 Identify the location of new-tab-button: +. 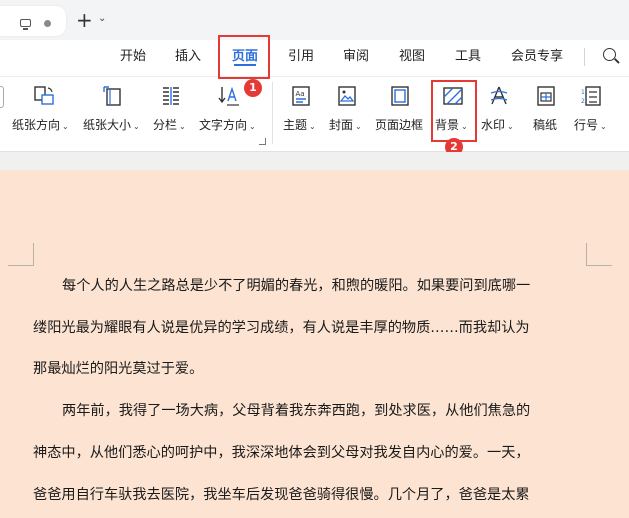
(84, 20).